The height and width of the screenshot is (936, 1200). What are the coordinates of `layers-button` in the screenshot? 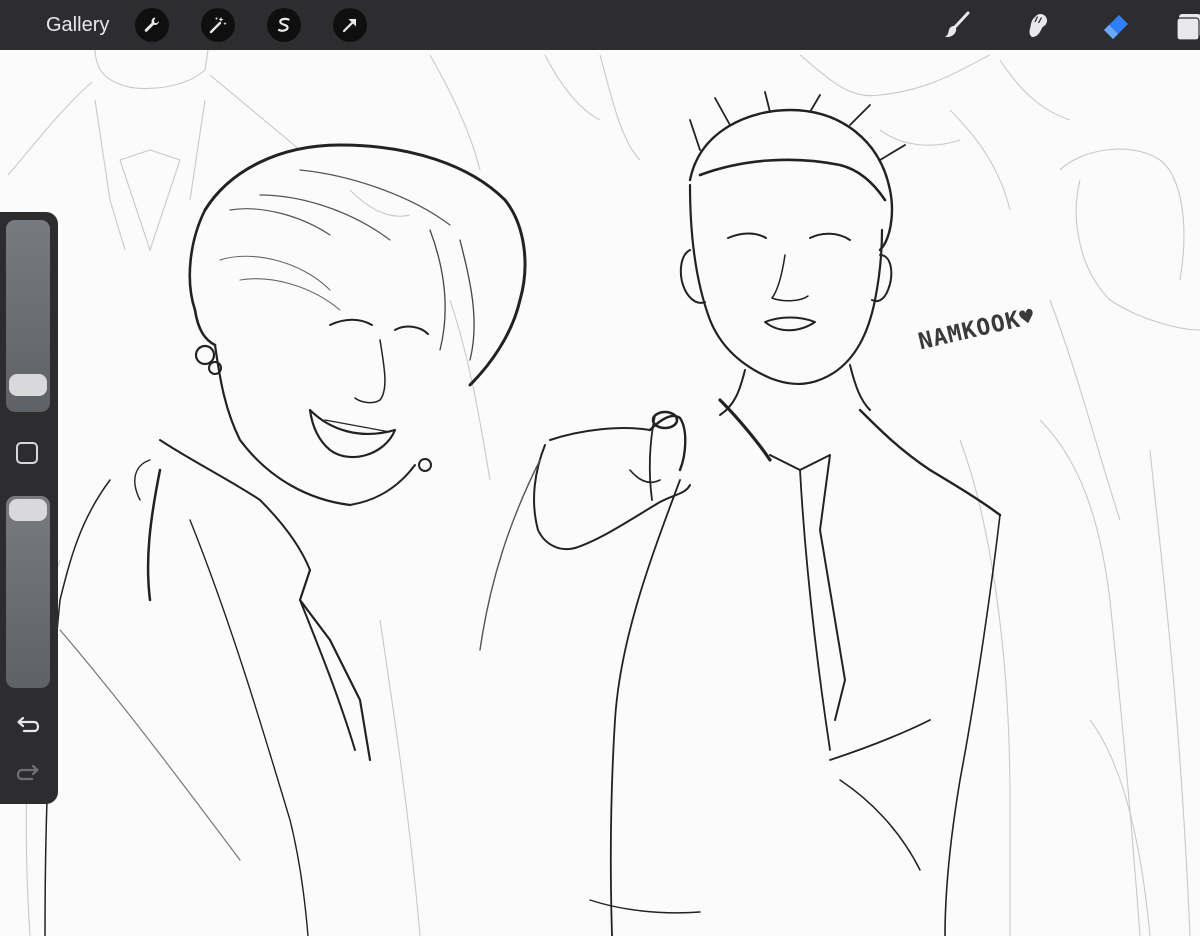 It's located at (1186, 25).